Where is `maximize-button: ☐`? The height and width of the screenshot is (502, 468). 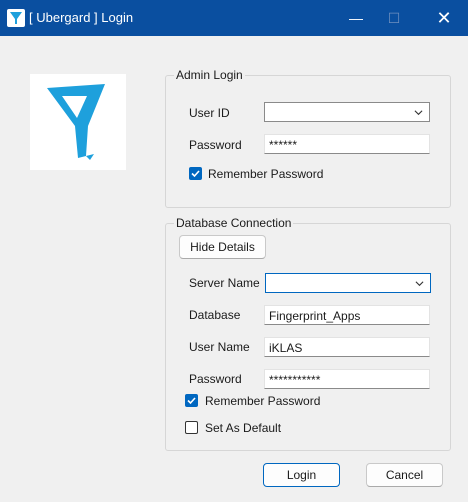 maximize-button: ☐ is located at coordinates (394, 18).